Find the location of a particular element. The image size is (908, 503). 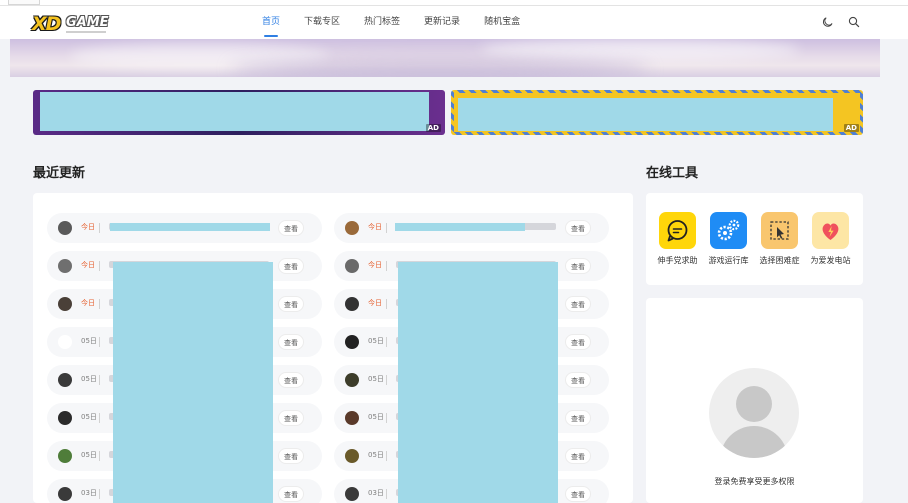

top-navbar: XD GAME 首页 下载专区 热门标签 更新记录 随机宝盒 is located at coordinates (454, 22).